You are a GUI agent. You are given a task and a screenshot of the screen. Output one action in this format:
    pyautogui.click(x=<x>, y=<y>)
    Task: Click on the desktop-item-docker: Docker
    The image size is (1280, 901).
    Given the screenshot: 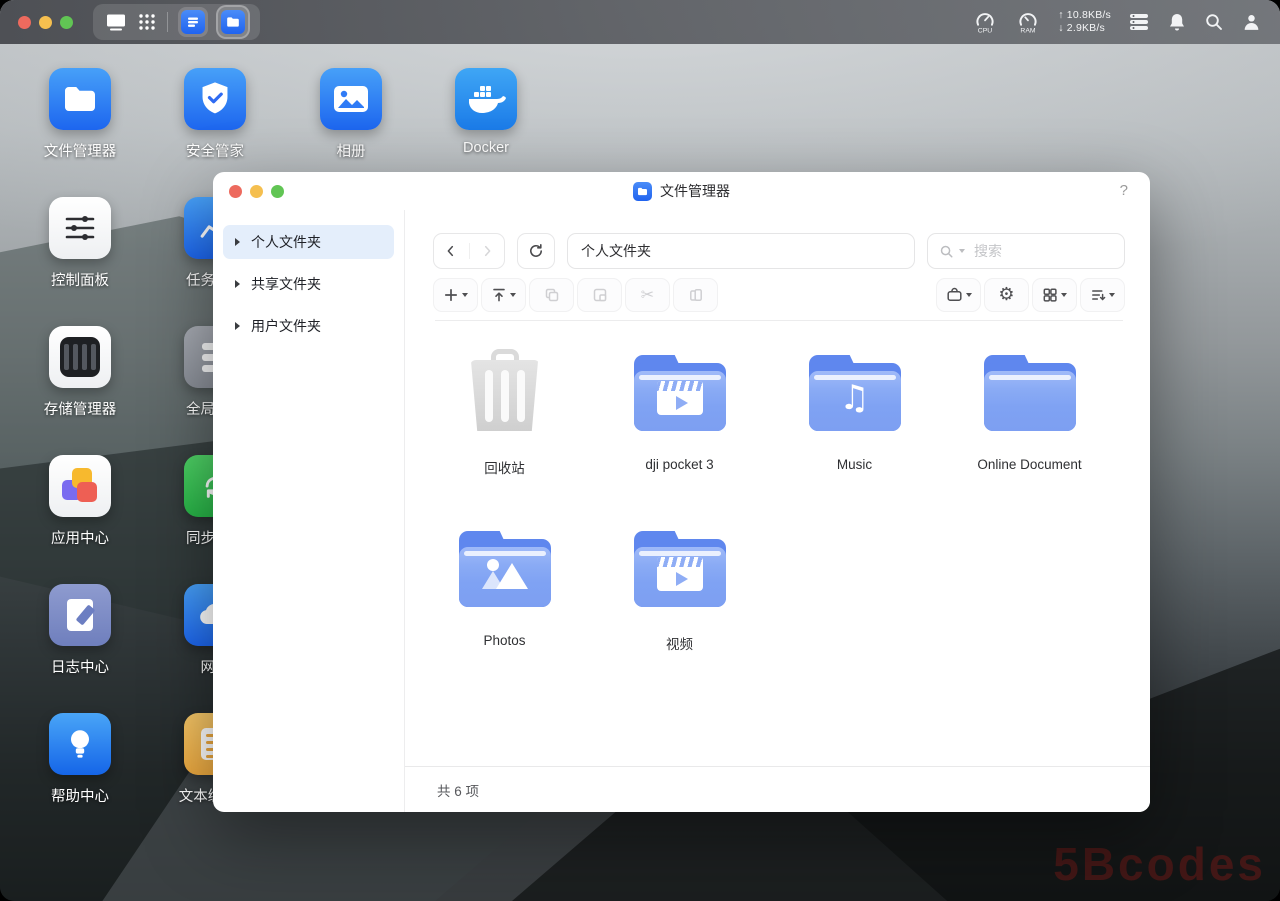 What is the action you would take?
    pyautogui.click(x=486, y=112)
    